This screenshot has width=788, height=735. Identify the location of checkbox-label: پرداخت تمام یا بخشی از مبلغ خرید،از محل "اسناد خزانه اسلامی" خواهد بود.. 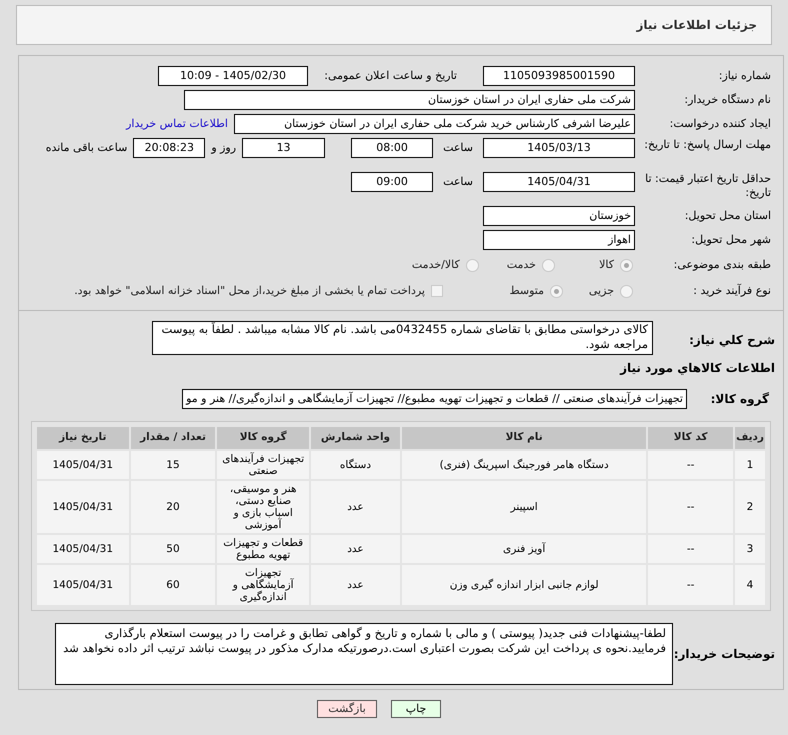
(249, 290).